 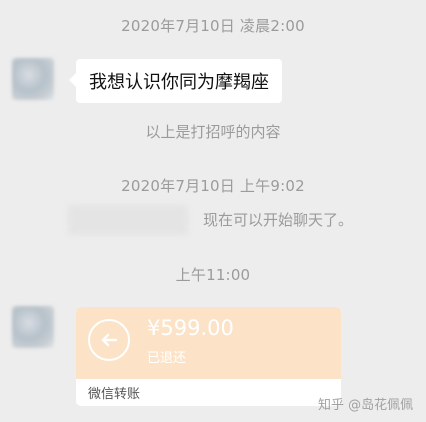 I want to click on transfer-card-header: ¥599.00 已退还, so click(x=208, y=343).